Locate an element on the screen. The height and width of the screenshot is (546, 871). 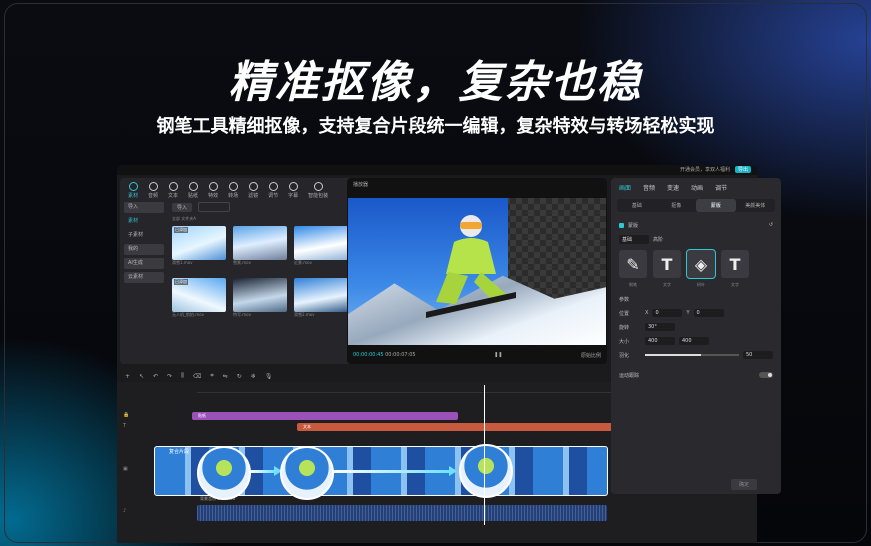
playhead is located at coordinates (484, 455).